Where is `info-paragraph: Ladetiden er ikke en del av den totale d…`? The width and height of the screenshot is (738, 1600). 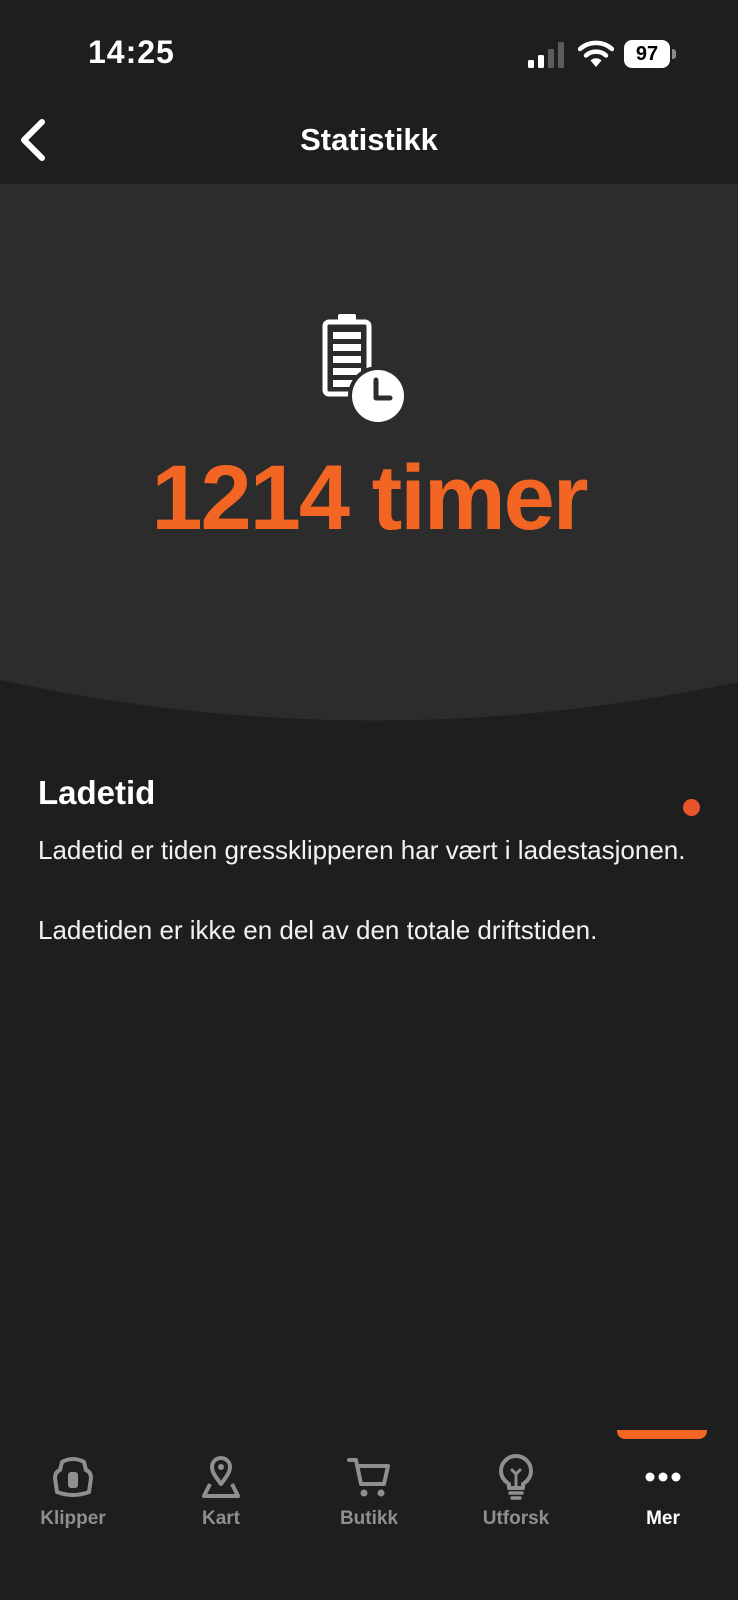
info-paragraph: Ladetiden er ikke en del av den totale d… is located at coordinates (318, 930).